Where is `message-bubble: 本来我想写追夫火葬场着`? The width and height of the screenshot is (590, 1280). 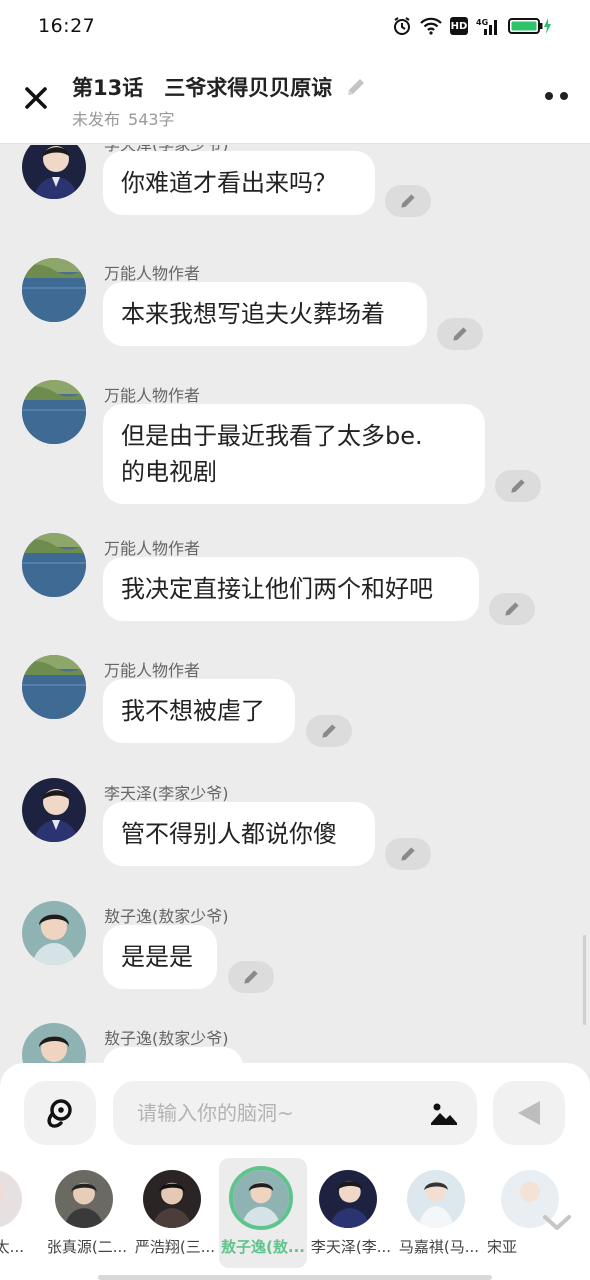 message-bubble: 本来我想写追夫火葬场着 is located at coordinates (265, 314).